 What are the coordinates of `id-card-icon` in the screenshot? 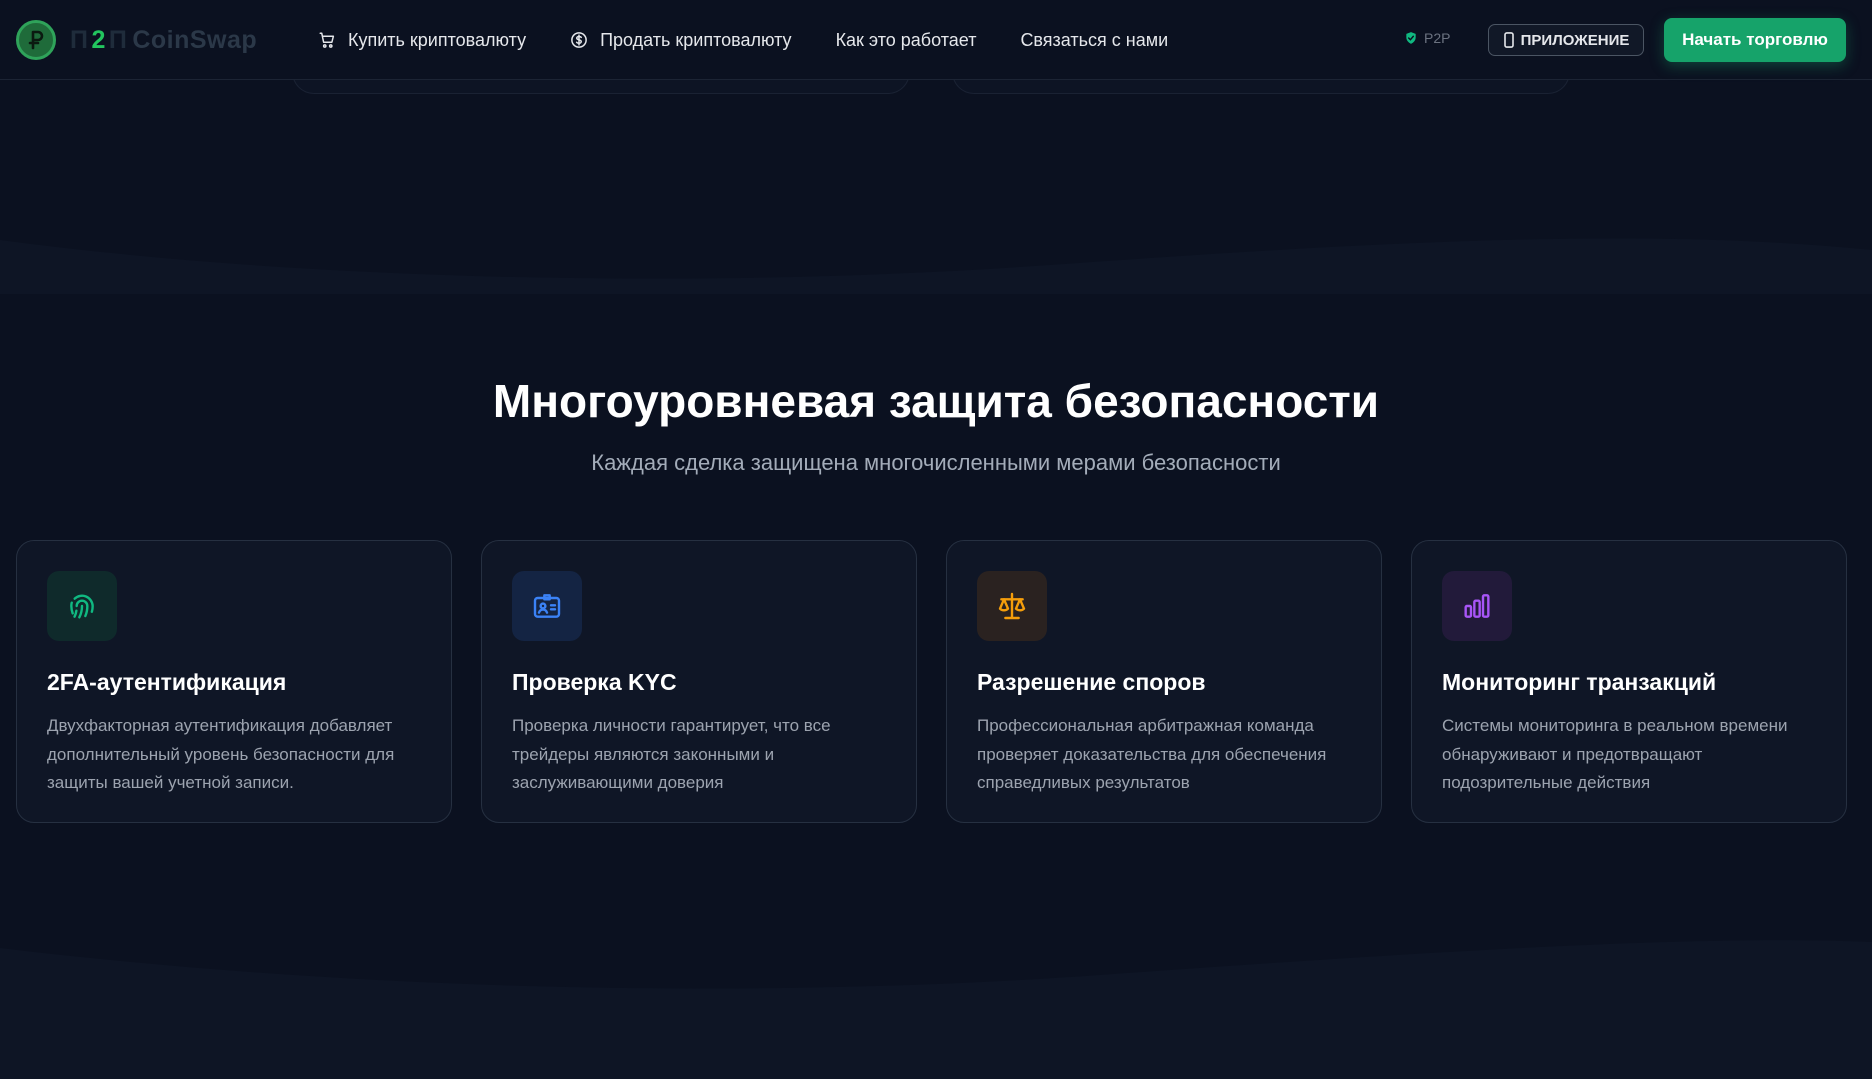 It's located at (547, 606).